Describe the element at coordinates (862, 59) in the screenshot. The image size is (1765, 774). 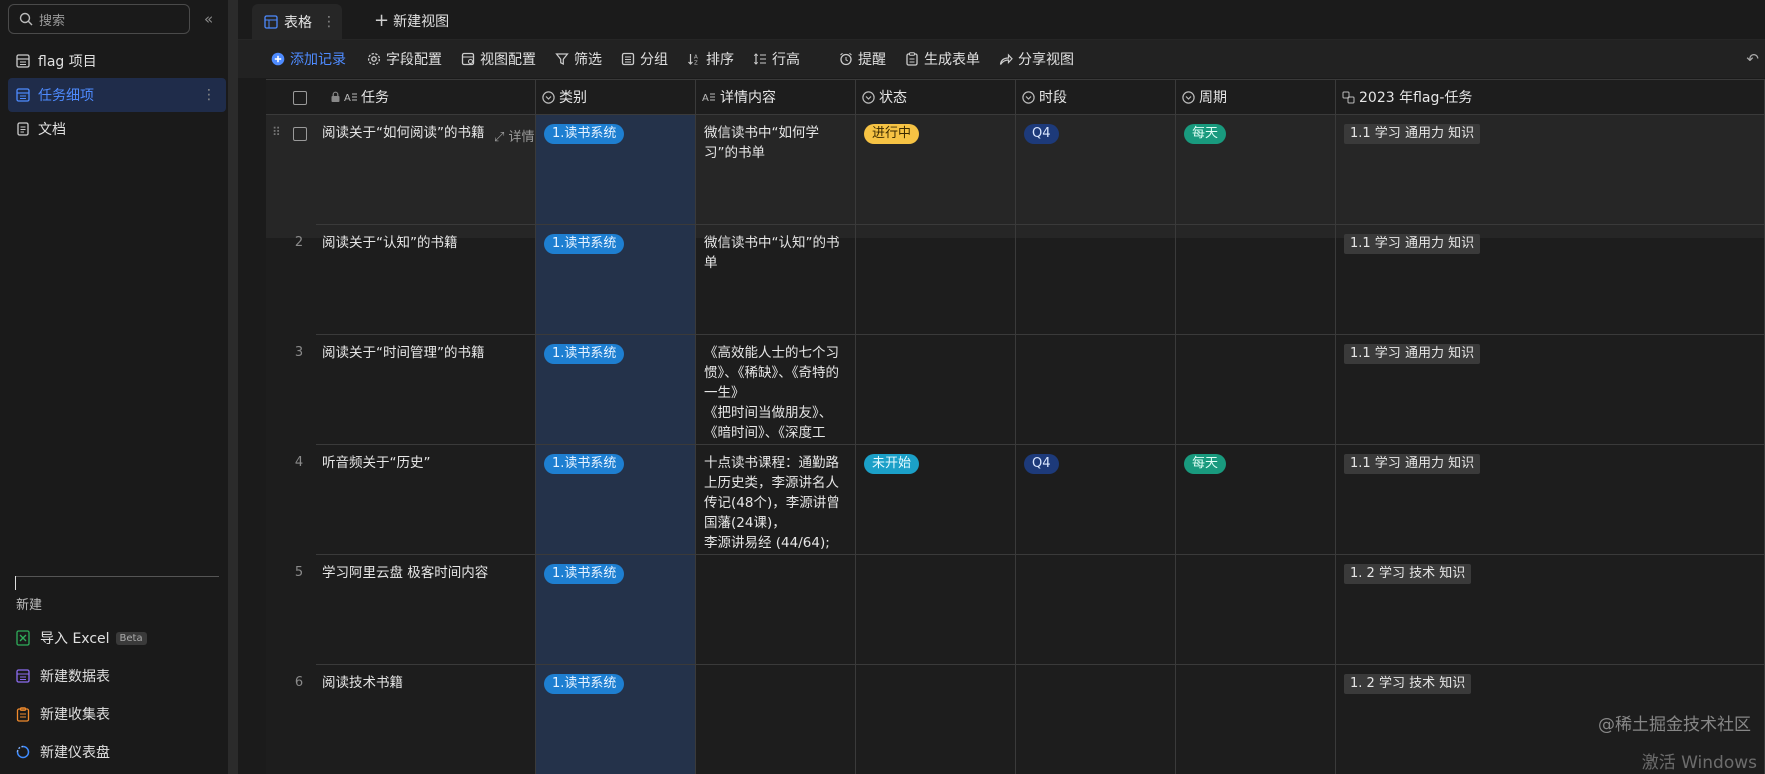
I see `remind-button: 提醒` at that location.